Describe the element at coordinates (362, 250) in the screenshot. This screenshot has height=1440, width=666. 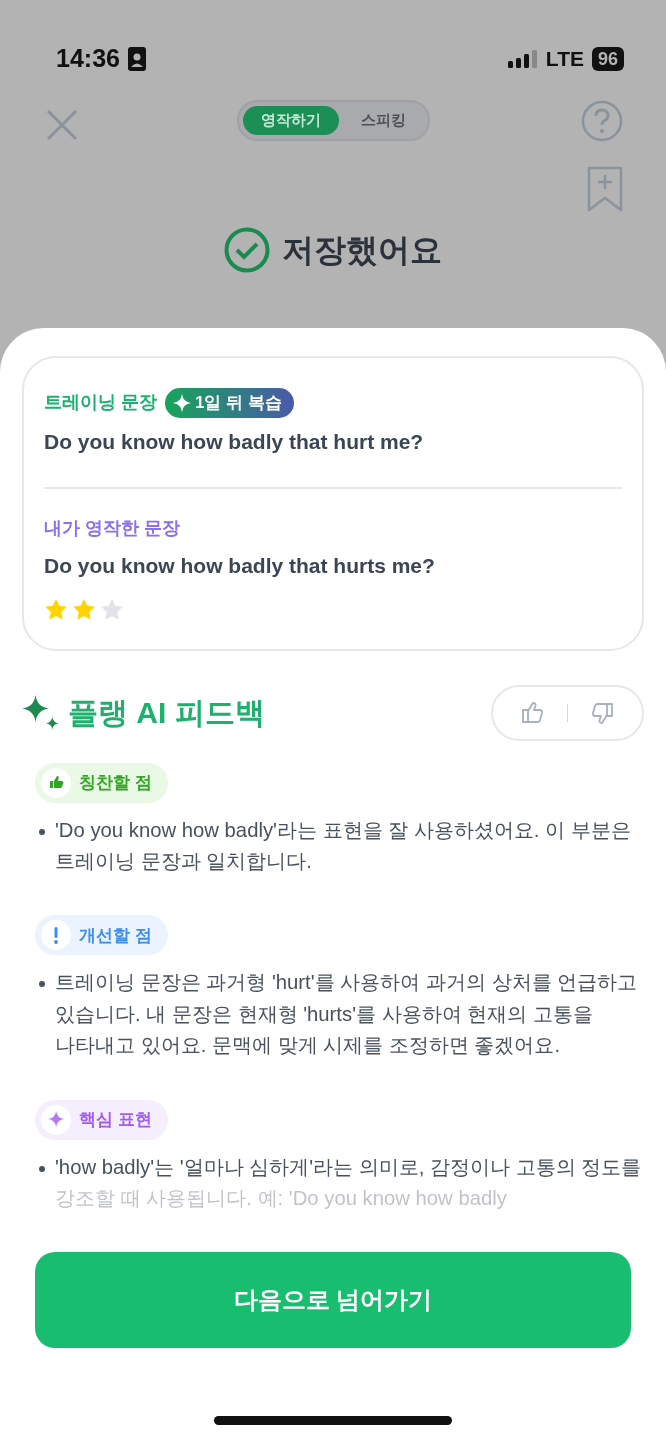
I see `saved-title: 저장했어요` at that location.